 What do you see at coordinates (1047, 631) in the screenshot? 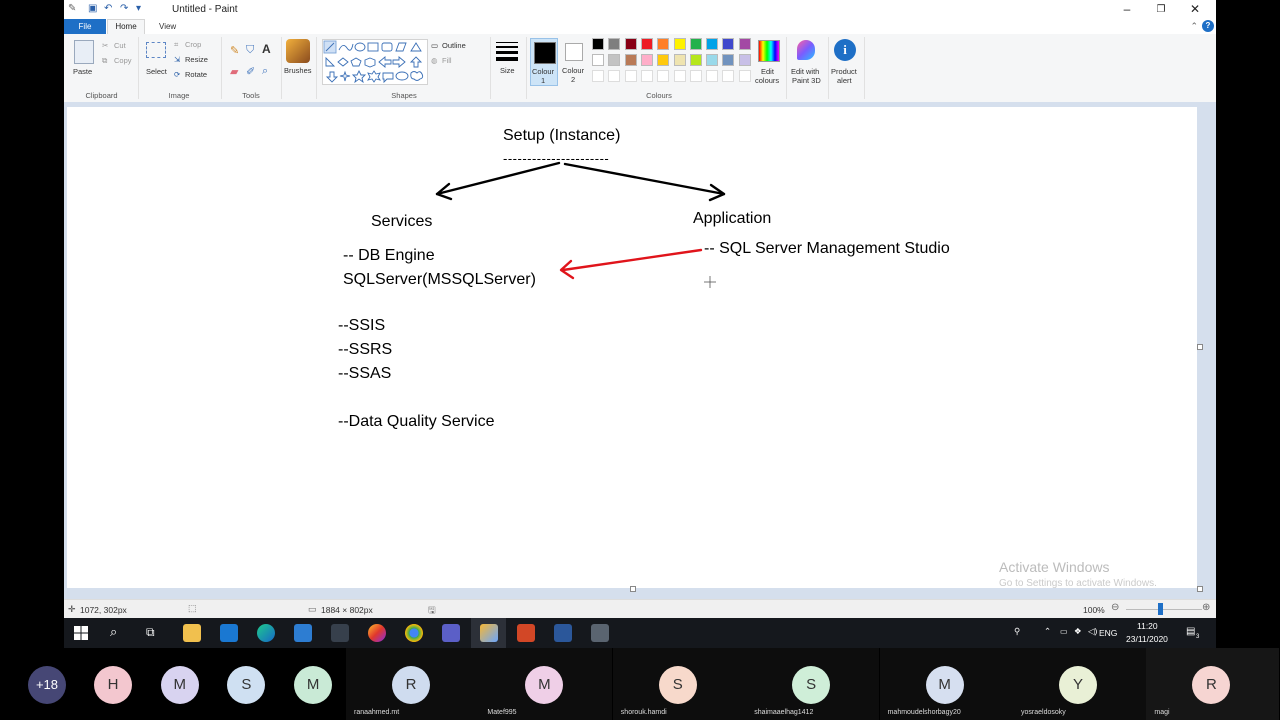
I see `show-hidden-icons: ⌃` at bounding box center [1047, 631].